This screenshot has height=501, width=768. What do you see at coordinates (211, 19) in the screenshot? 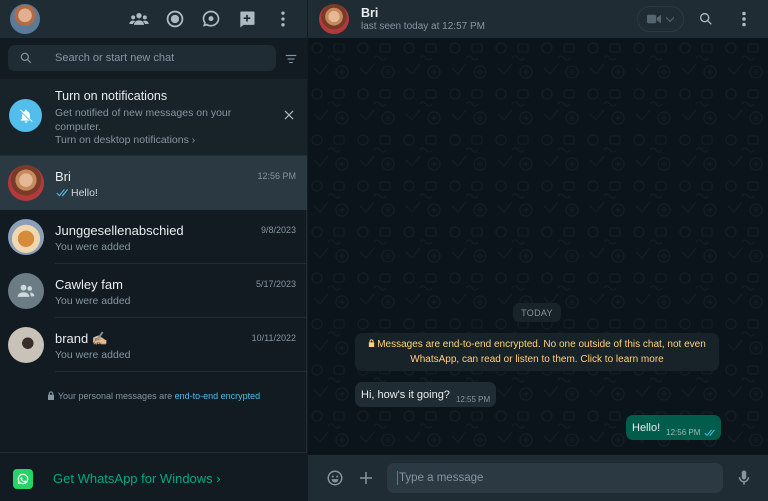
I see `channels-icon` at bounding box center [211, 19].